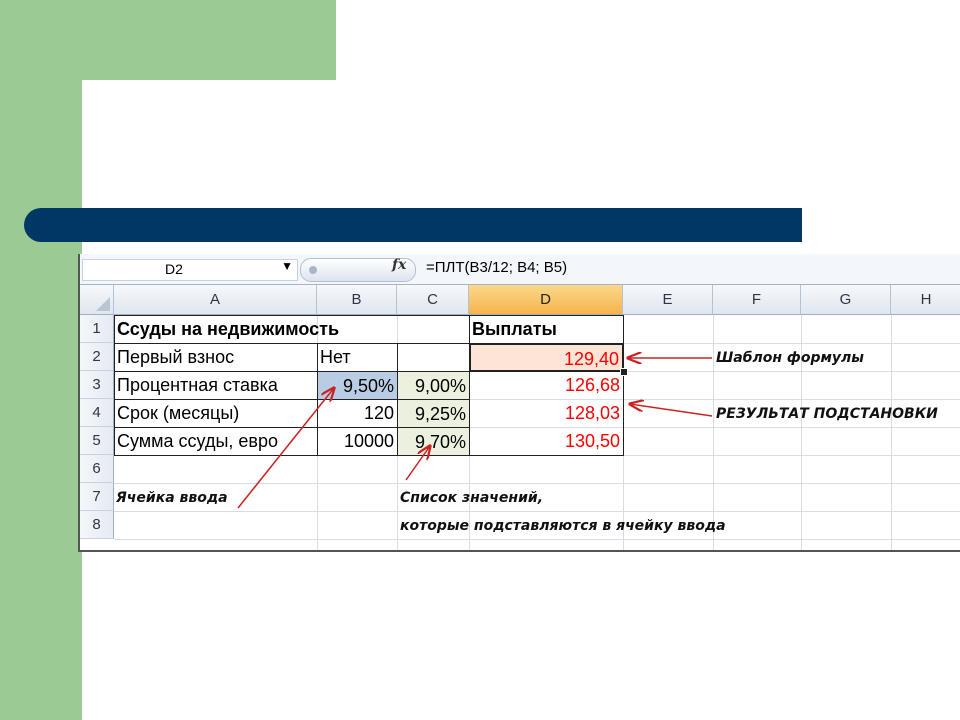 Image resolution: width=960 pixels, height=720 pixels. I want to click on slide-corner, so click(112, 110).